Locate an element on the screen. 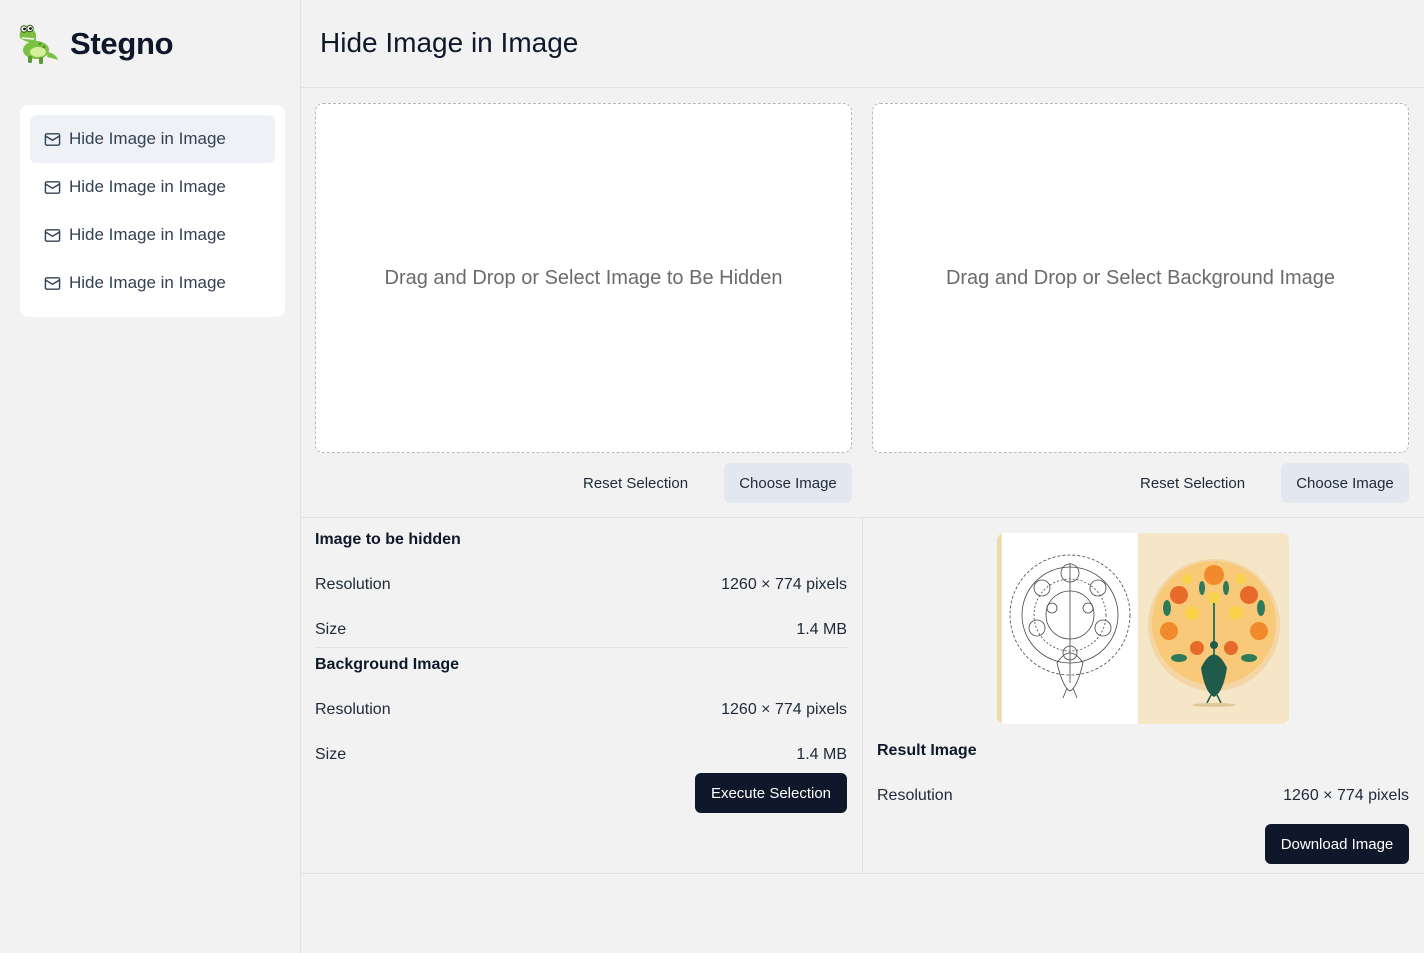 Image resolution: width=1424 pixels, height=953 pixels. hidden-info-heading: Image to be hidden is located at coordinates (388, 539).